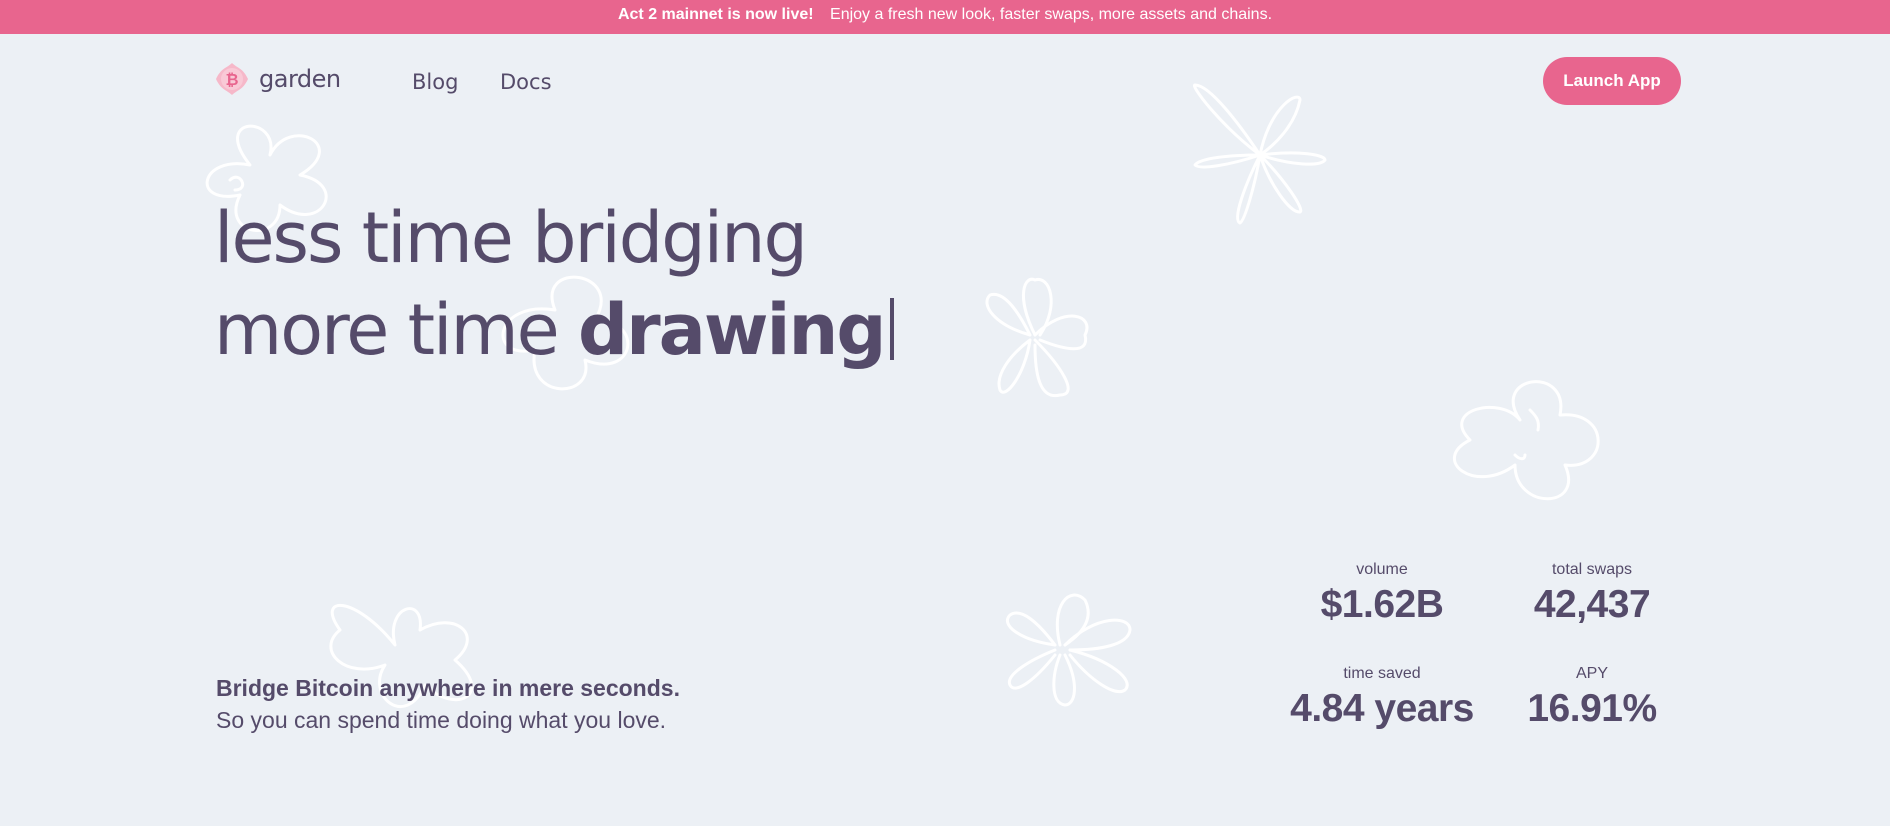 Image resolution: width=1890 pixels, height=826 pixels. What do you see at coordinates (1382, 604) in the screenshot?
I see `stat-value: $1.62B` at bounding box center [1382, 604].